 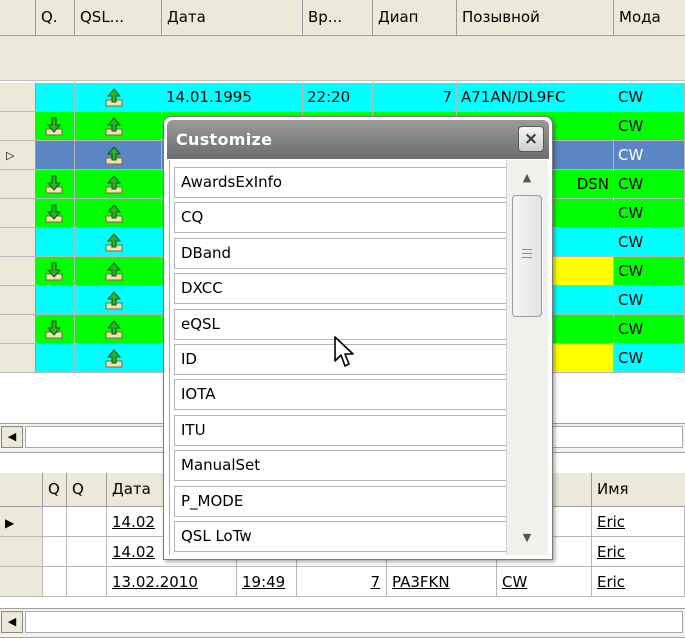 What do you see at coordinates (527, 538) in the screenshot?
I see `scroll-down-arrow-icon: ▼` at bounding box center [527, 538].